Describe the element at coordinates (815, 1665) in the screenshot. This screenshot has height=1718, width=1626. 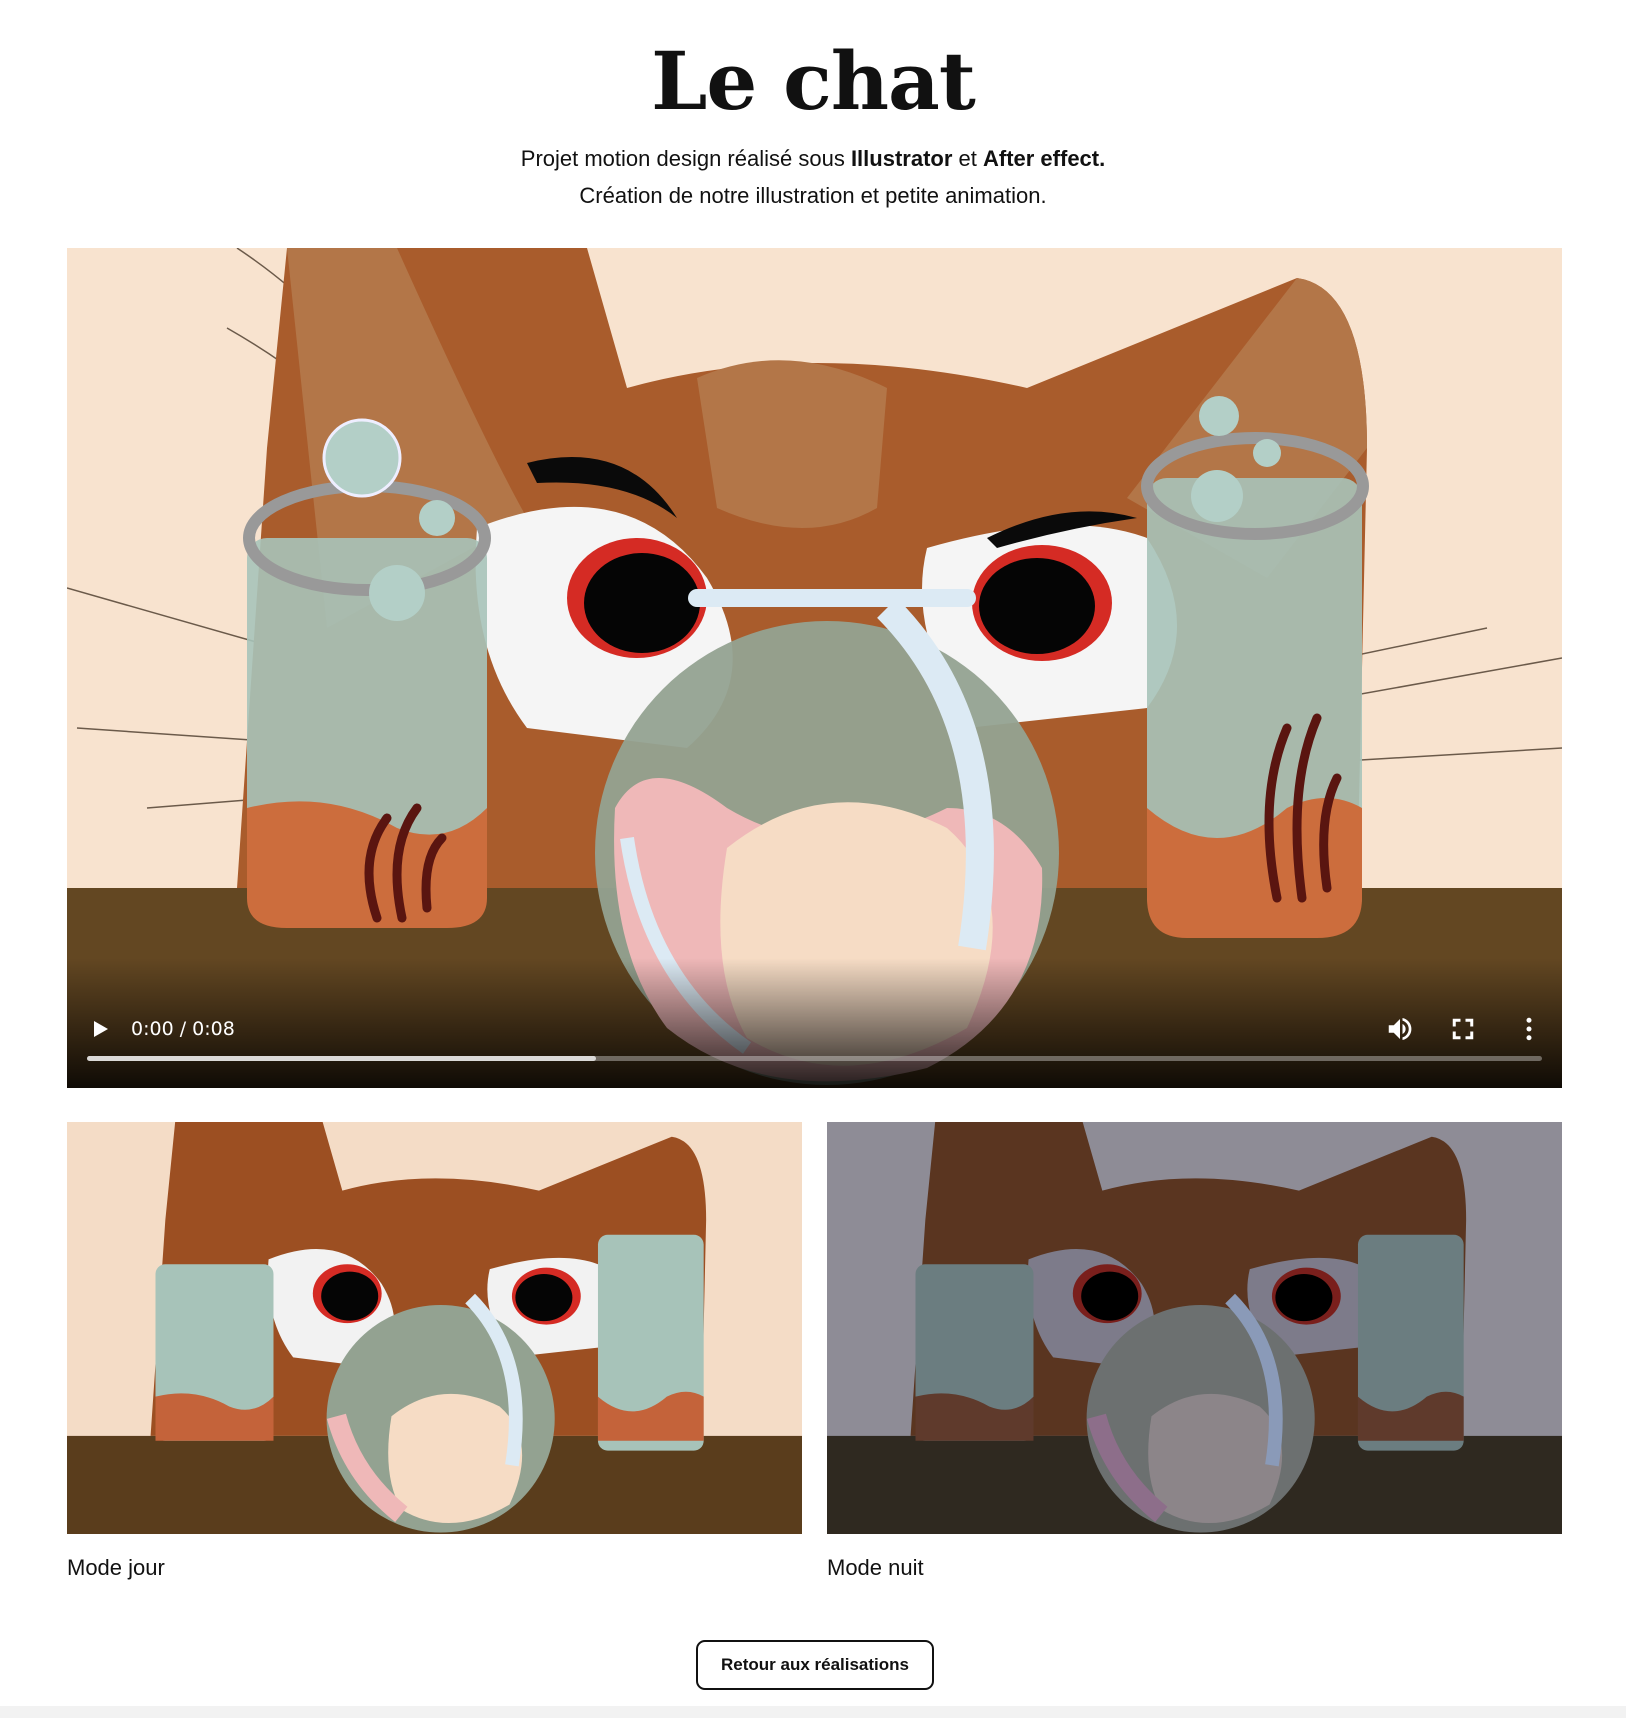
I see `back-to-projects-button: Retour aux réalisations` at that location.